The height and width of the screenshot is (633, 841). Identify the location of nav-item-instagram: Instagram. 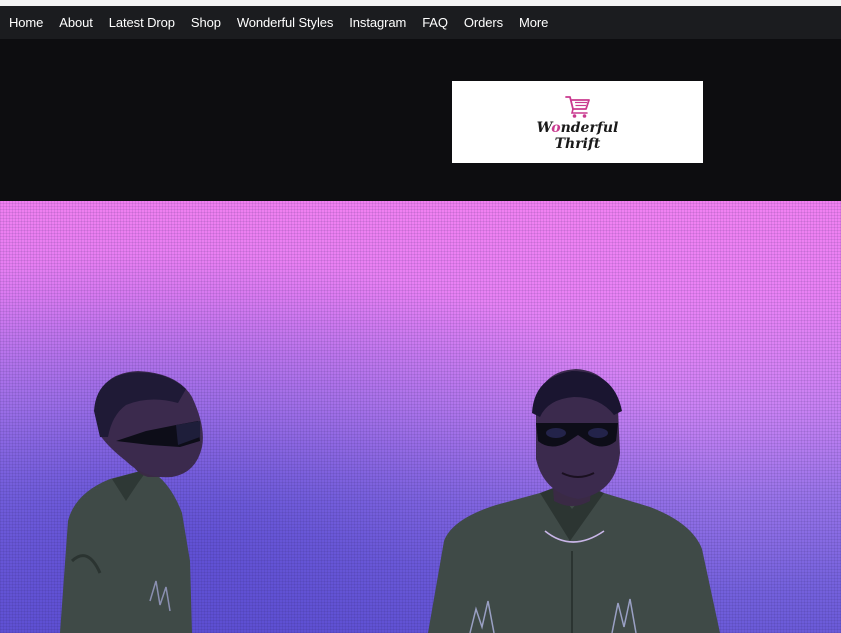
(377, 22).